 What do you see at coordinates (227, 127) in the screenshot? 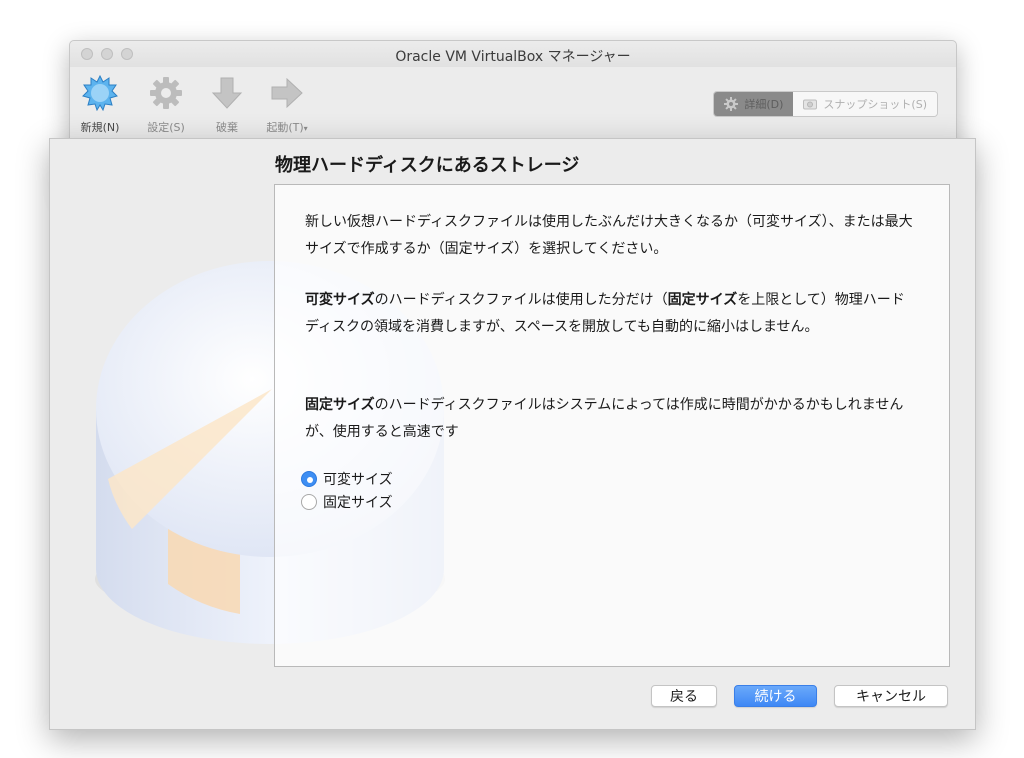
I see `discard-label: 破棄` at bounding box center [227, 127].